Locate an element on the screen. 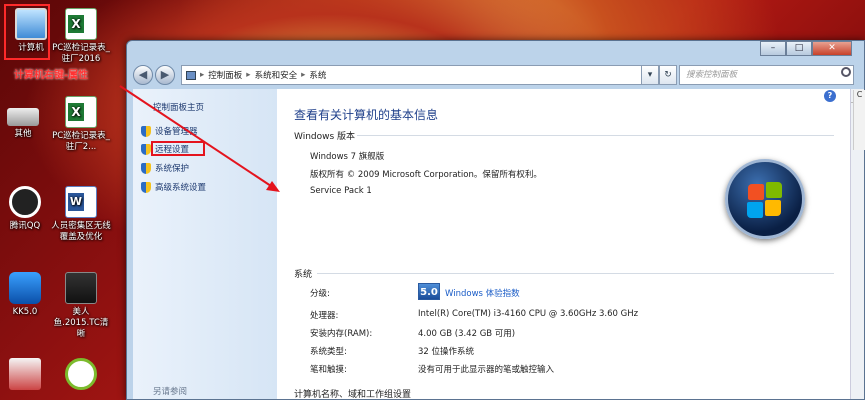  left-pane: 控制面板主页 设备管理器 远程设置 系统保护 高级系统设置 另请参阅 is located at coordinates (205, 244).